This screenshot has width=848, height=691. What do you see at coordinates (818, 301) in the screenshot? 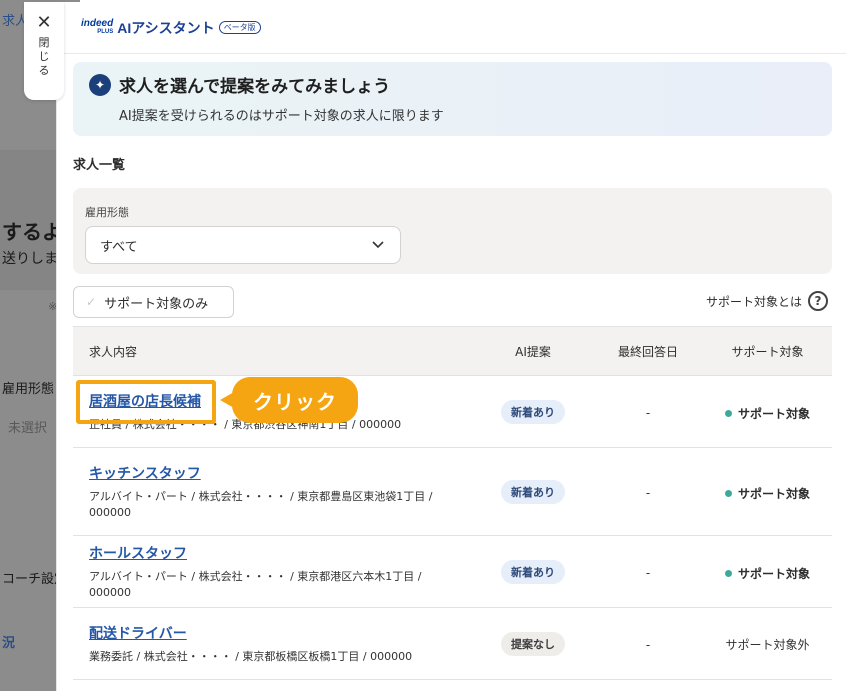
I see `question-icon: ?` at bounding box center [818, 301].